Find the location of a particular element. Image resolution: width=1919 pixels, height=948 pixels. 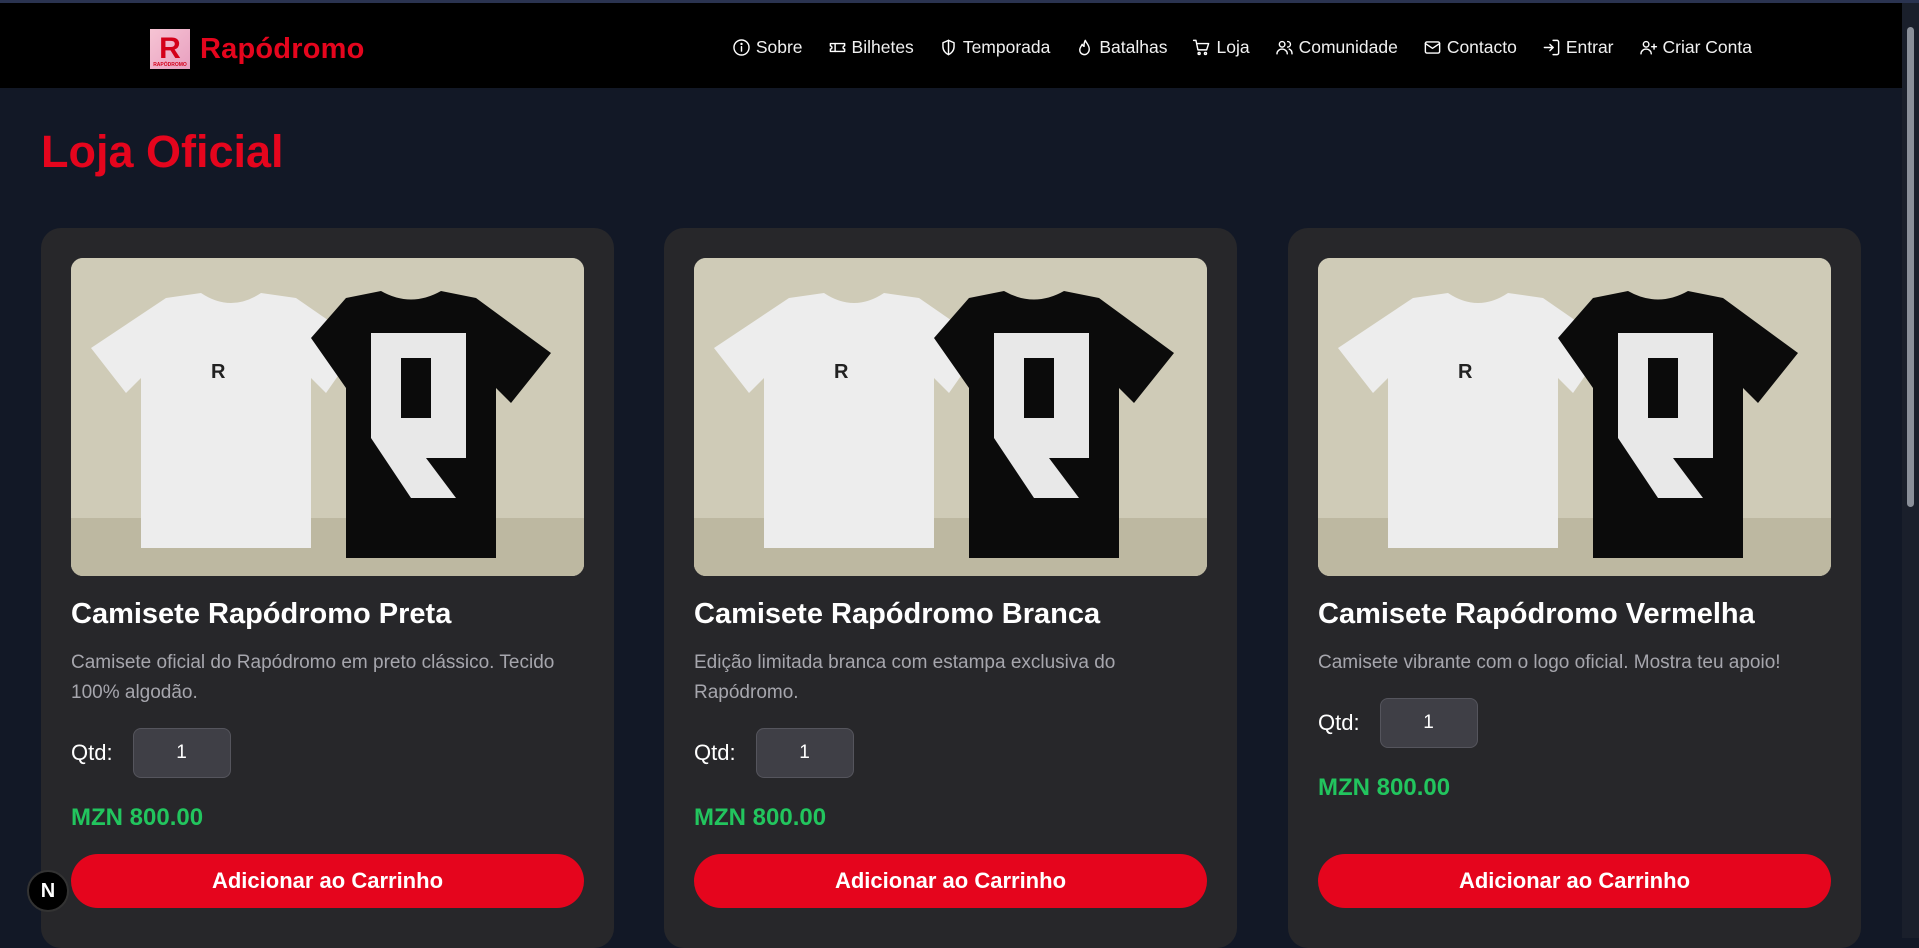

nav-label: Criar Conta is located at coordinates (1707, 47).